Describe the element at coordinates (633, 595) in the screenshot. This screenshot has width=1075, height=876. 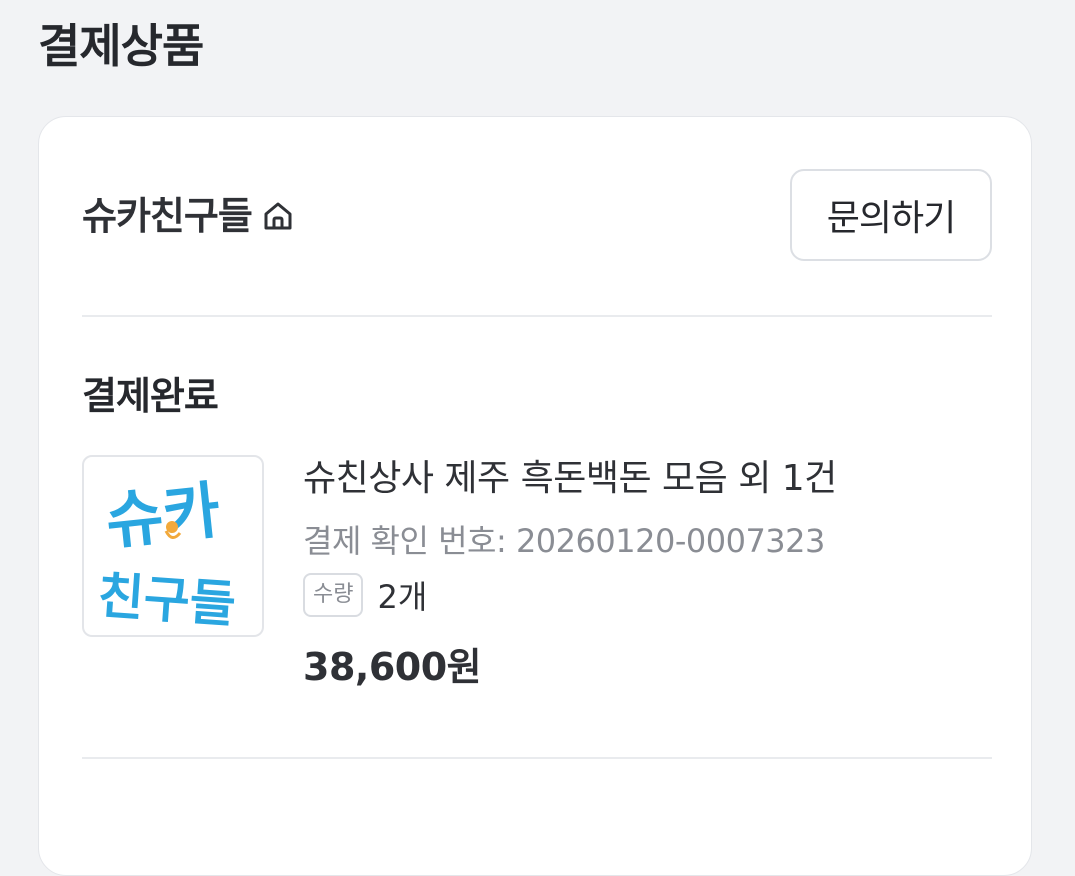
I see `quantity-row: 수량 2개` at that location.